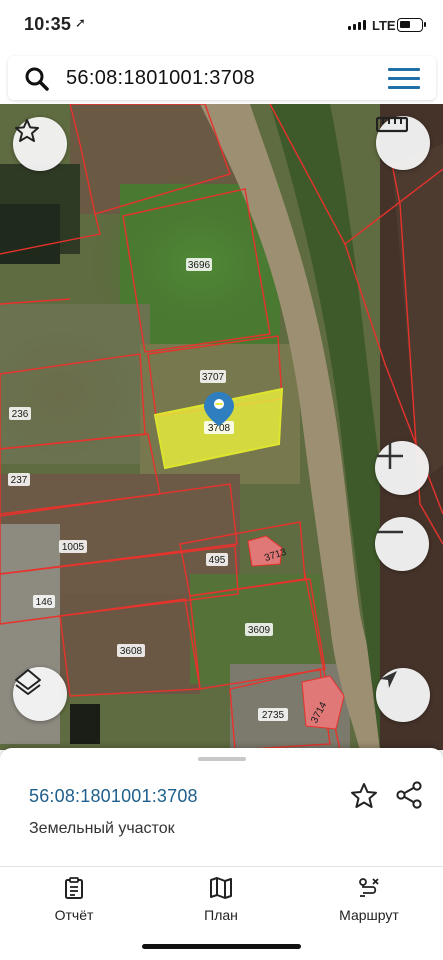 The width and height of the screenshot is (443, 960). I want to click on search-bar: 56:08:1801001:3708, so click(222, 78).